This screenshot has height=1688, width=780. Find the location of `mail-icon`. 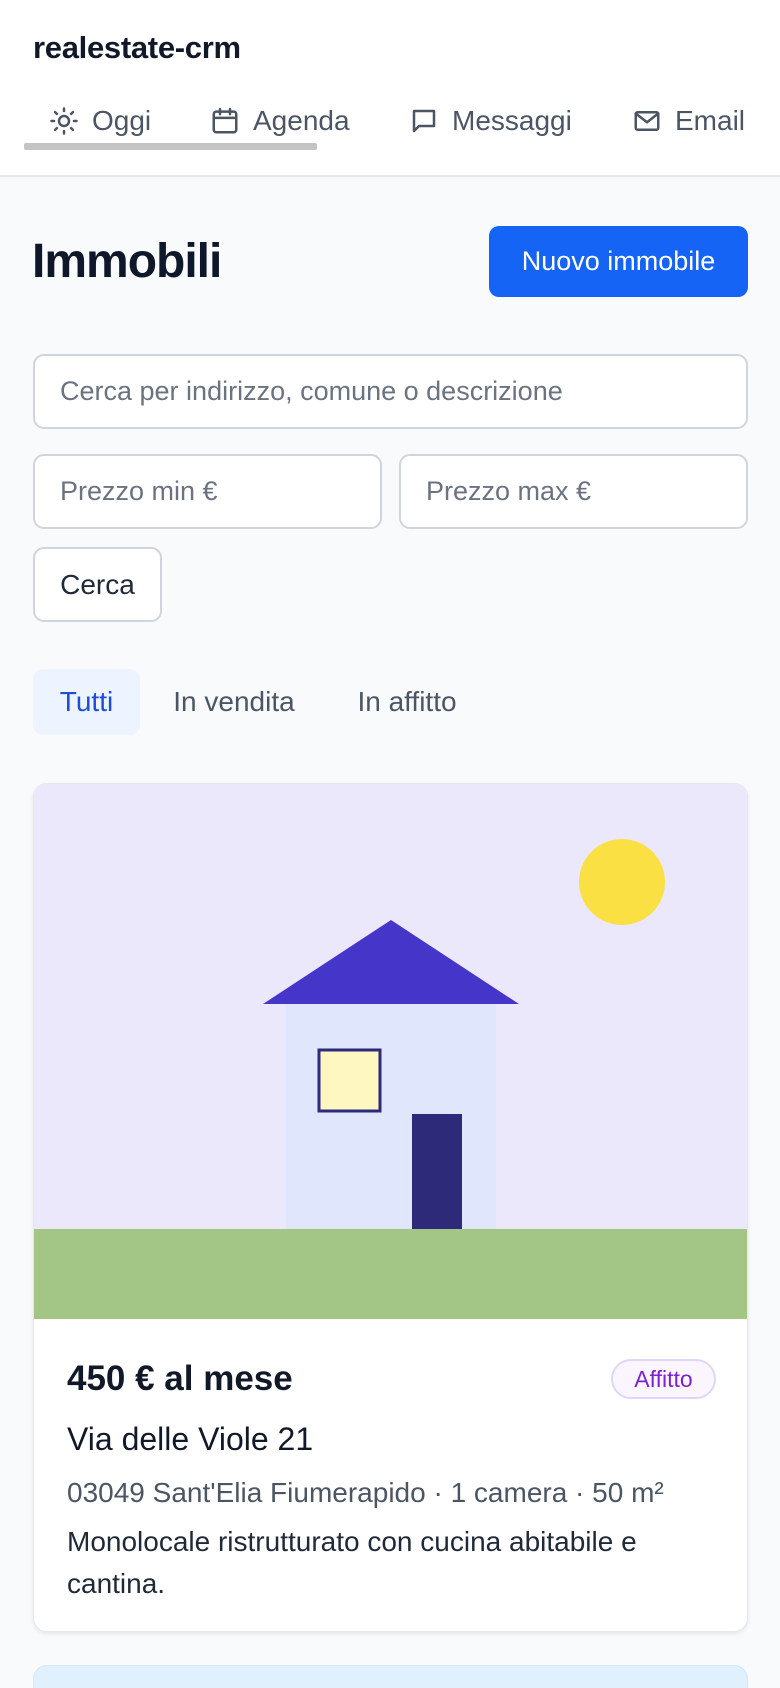

mail-icon is located at coordinates (647, 121).